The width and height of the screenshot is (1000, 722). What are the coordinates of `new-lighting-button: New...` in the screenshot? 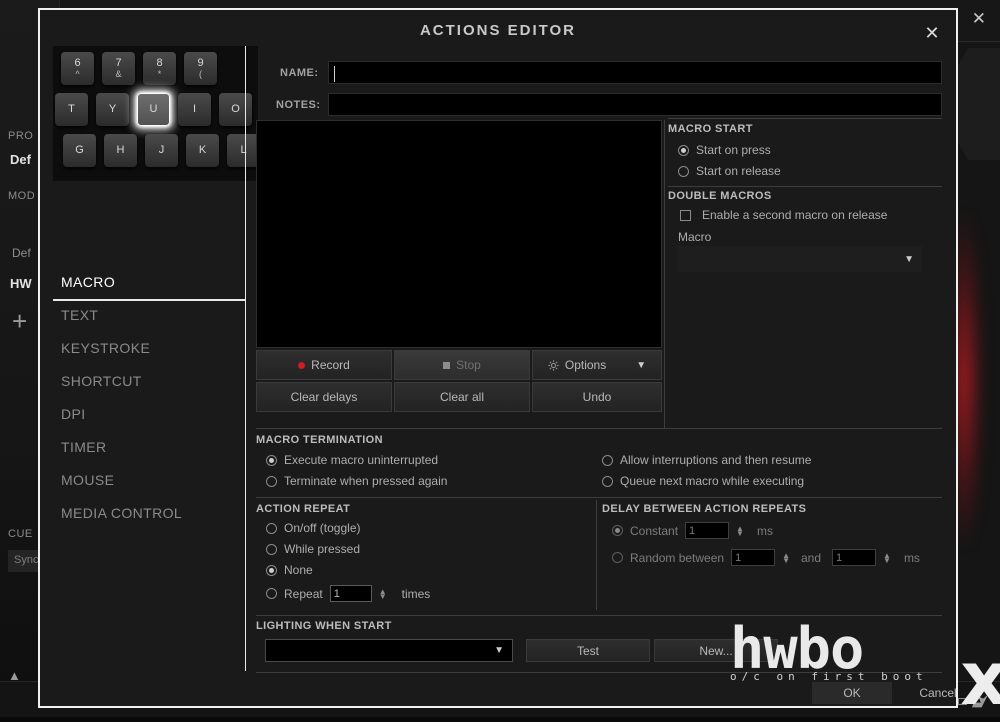 It's located at (716, 650).